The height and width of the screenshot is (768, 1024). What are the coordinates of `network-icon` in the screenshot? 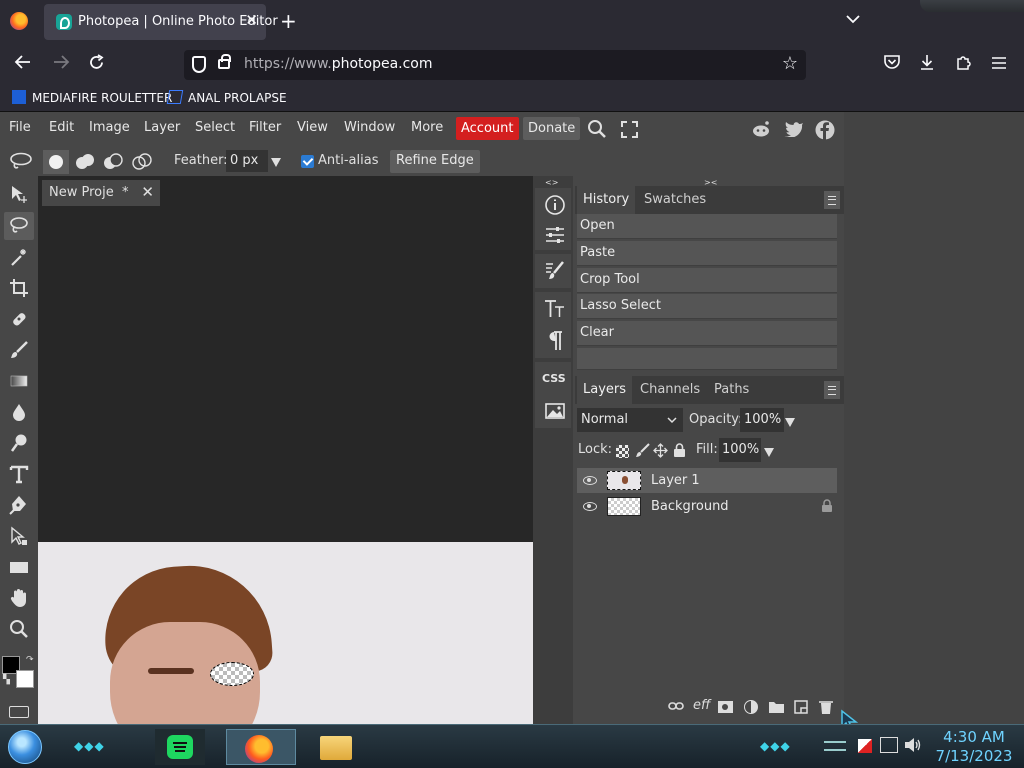 It's located at (889, 745).